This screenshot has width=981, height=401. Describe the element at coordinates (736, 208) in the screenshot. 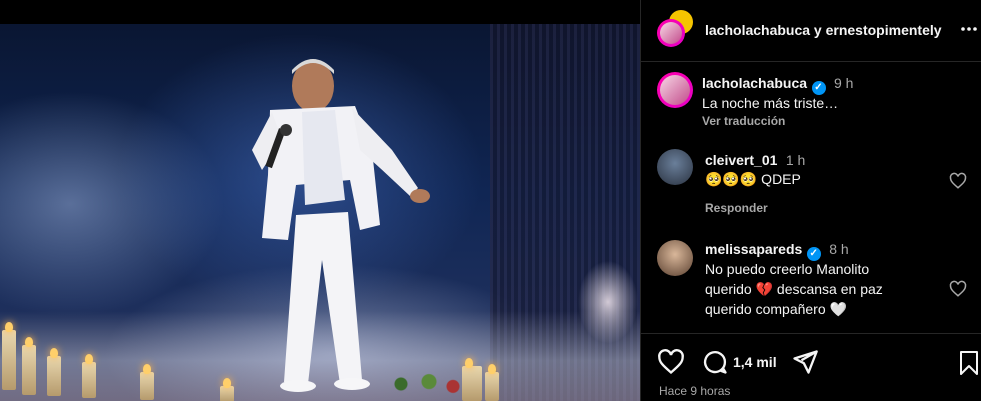

I see `reply-button: Responder` at that location.